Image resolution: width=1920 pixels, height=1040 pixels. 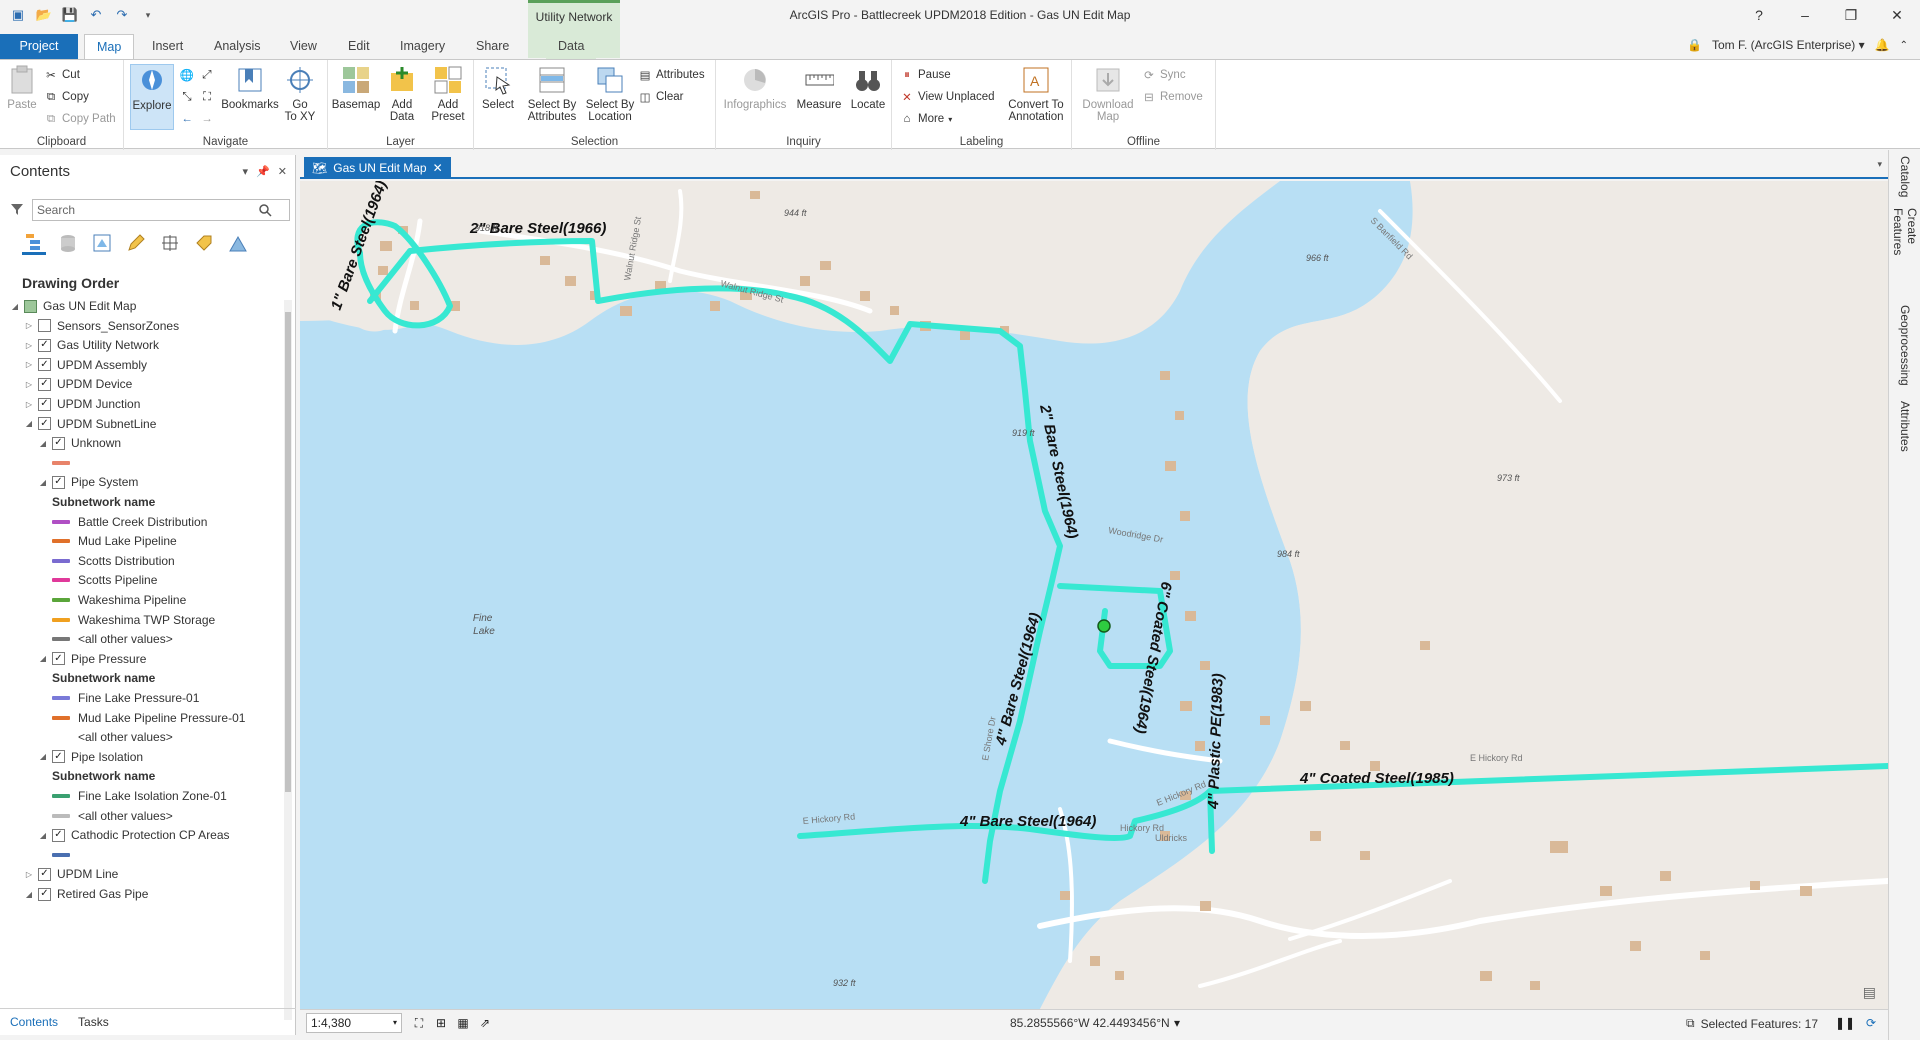 What do you see at coordinates (207, 75) in the screenshot?
I see `fixed-zoom-in-icon: ⤢` at bounding box center [207, 75].